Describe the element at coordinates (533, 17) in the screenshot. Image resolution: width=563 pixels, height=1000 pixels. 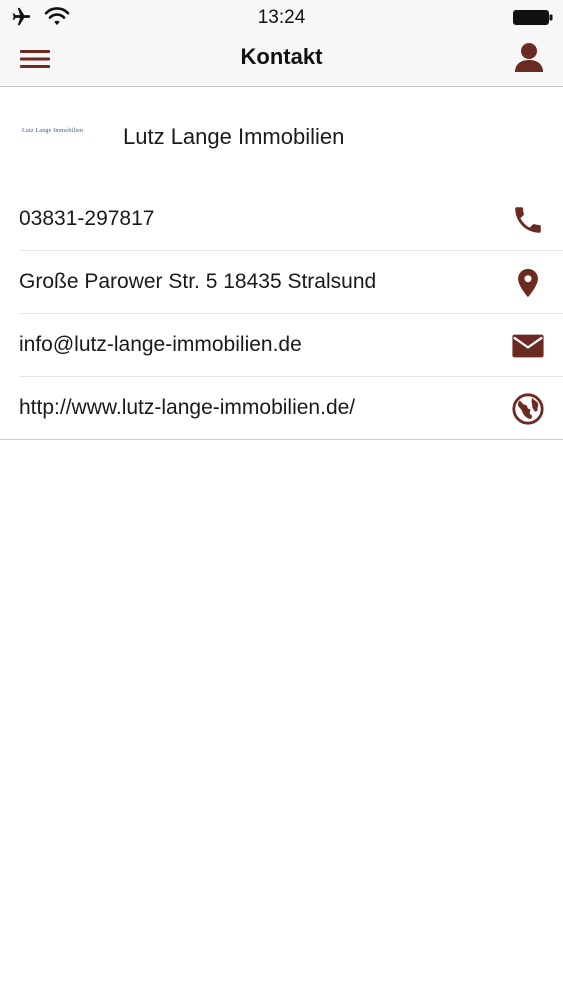
I see `battery-icon` at that location.